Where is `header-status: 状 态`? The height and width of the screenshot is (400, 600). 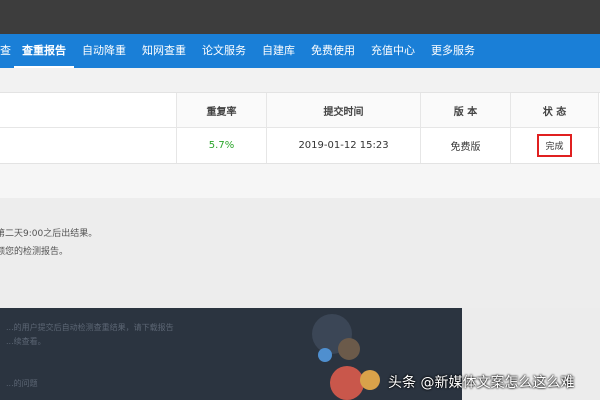
header-status: 状 态 is located at coordinates (554, 110).